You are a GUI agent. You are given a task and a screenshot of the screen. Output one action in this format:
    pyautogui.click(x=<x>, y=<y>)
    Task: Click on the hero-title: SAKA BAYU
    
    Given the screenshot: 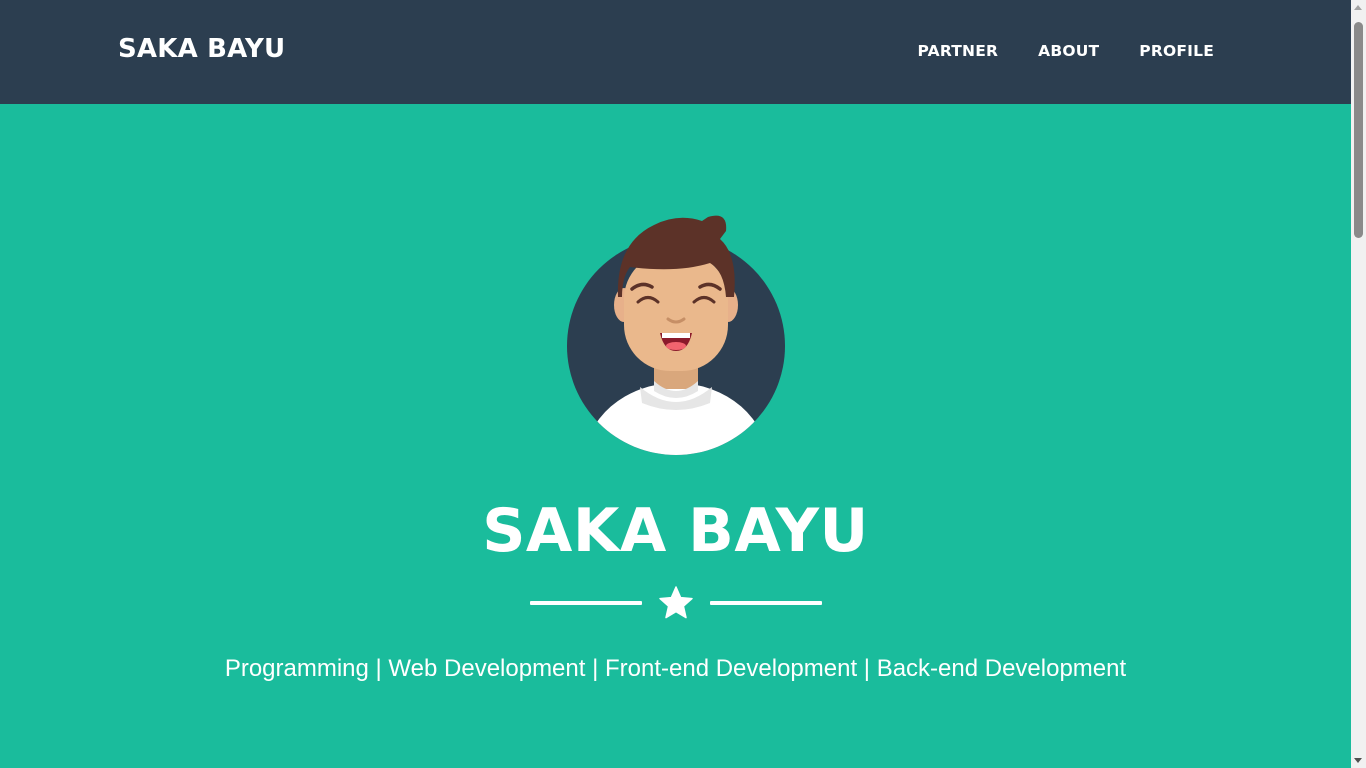 What is the action you would take?
    pyautogui.click(x=675, y=531)
    